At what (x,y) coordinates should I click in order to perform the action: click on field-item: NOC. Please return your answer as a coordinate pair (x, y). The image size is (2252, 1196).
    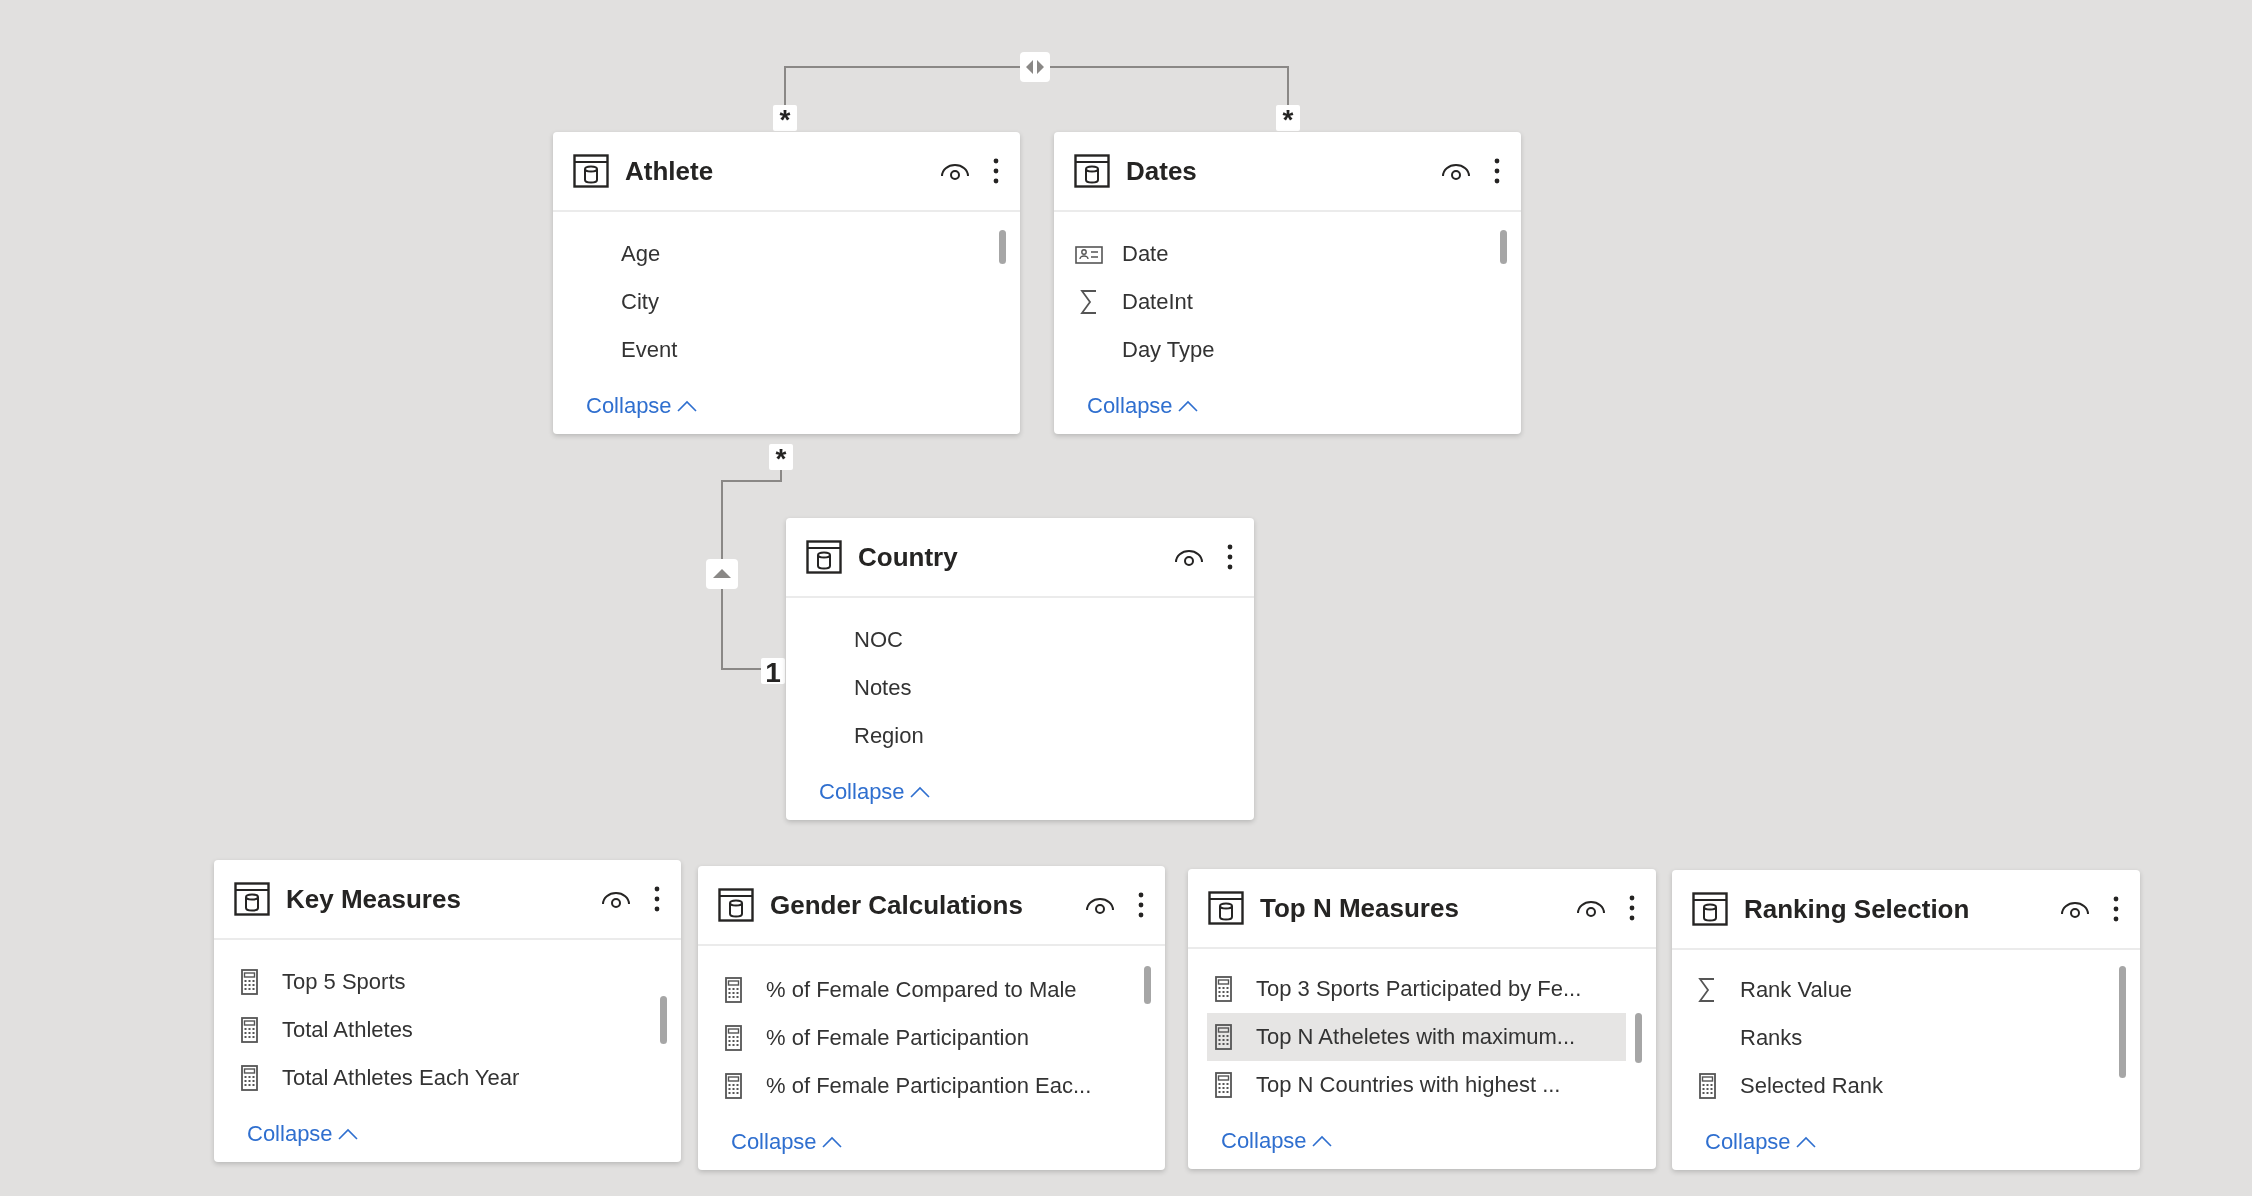
    Looking at the image, I should click on (1014, 640).